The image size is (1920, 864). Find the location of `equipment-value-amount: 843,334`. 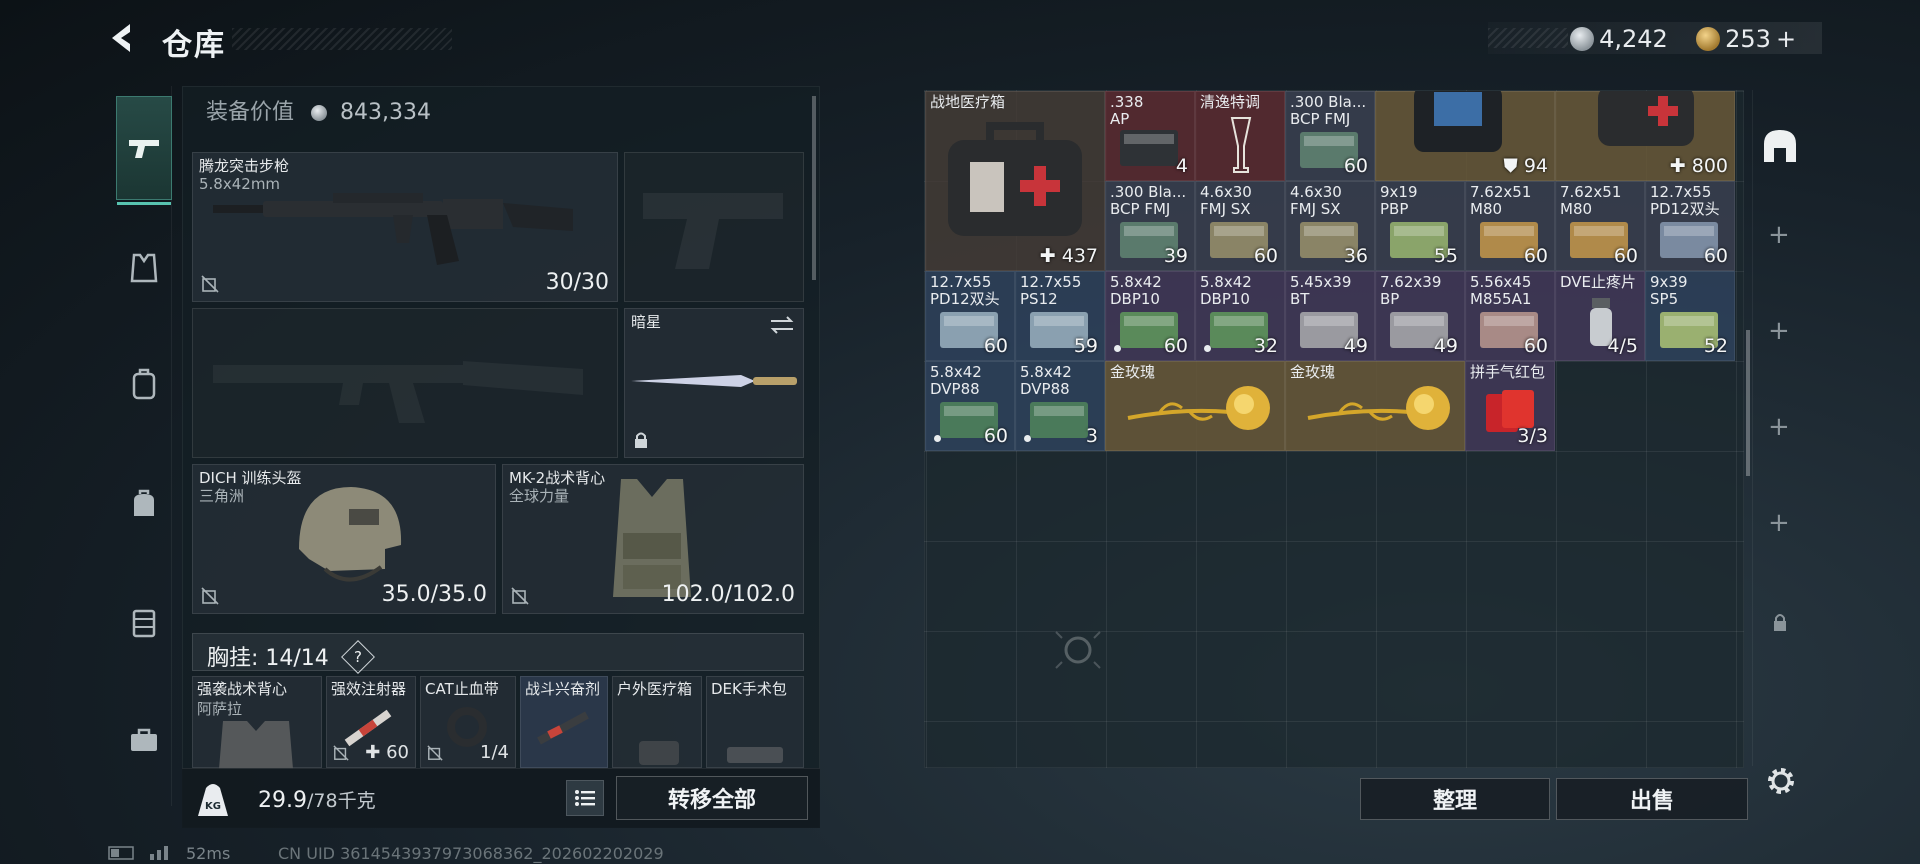

equipment-value-amount: 843,334 is located at coordinates (385, 112).